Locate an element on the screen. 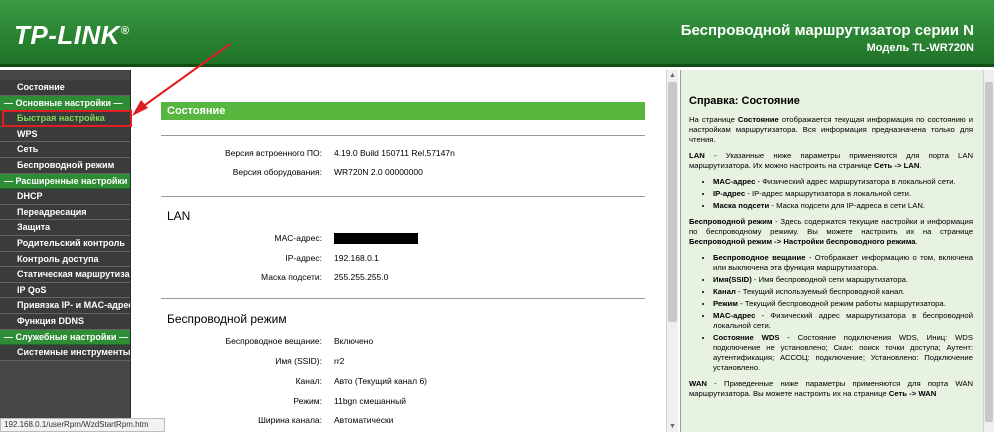 Image resolution: width=994 pixels, height=432 pixels. channel-row: Канал: Авто (Текущий канал 6) is located at coordinates (403, 383).